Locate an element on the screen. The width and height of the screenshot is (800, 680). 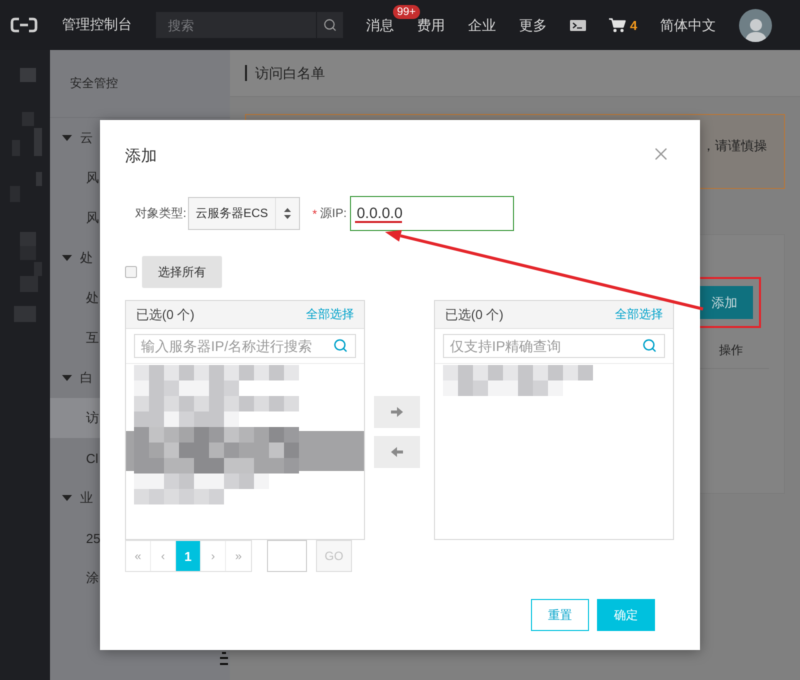
terminal-icon is located at coordinates (578, 25).